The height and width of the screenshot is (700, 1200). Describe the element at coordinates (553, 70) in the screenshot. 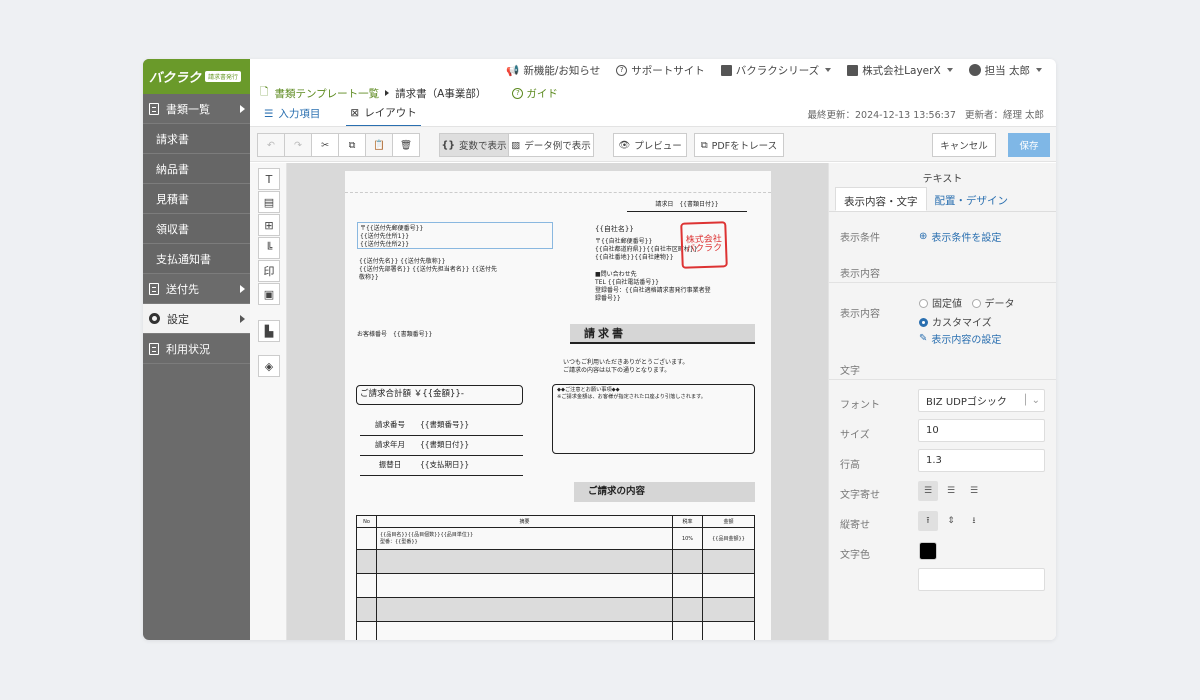

I see `news-link: 📢 新機能/お知らせ` at that location.